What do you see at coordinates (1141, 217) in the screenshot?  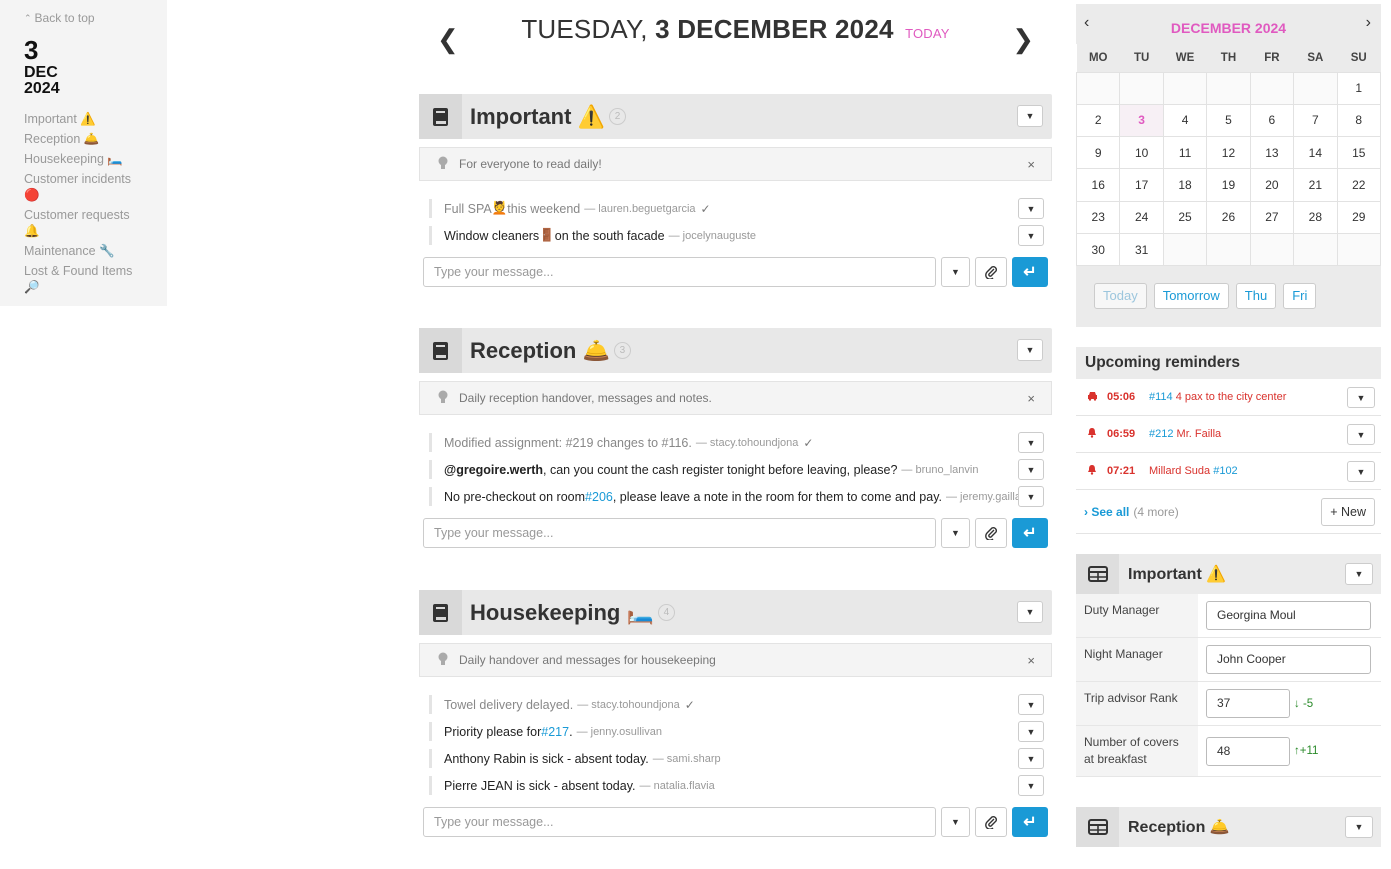 I see `calendar-day: 24` at bounding box center [1141, 217].